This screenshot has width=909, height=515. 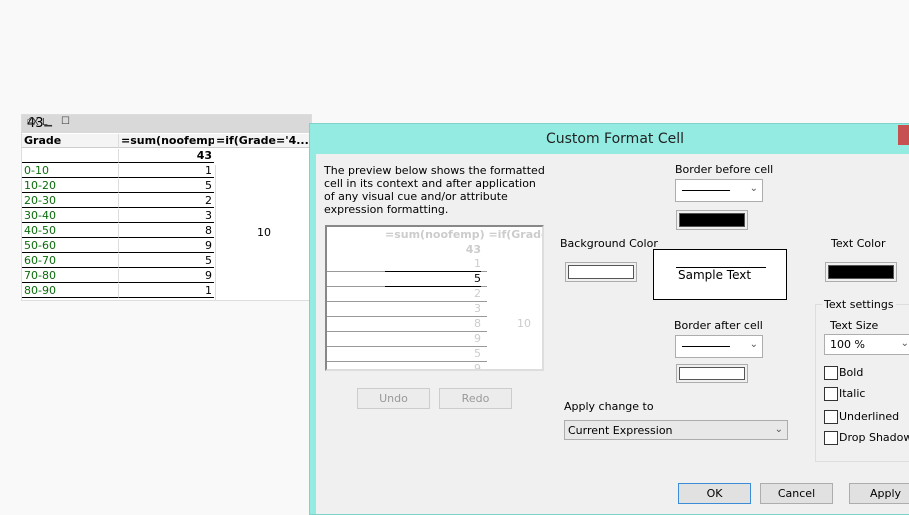 What do you see at coordinates (718, 325) in the screenshot?
I see `border-after-label: Border after cell` at bounding box center [718, 325].